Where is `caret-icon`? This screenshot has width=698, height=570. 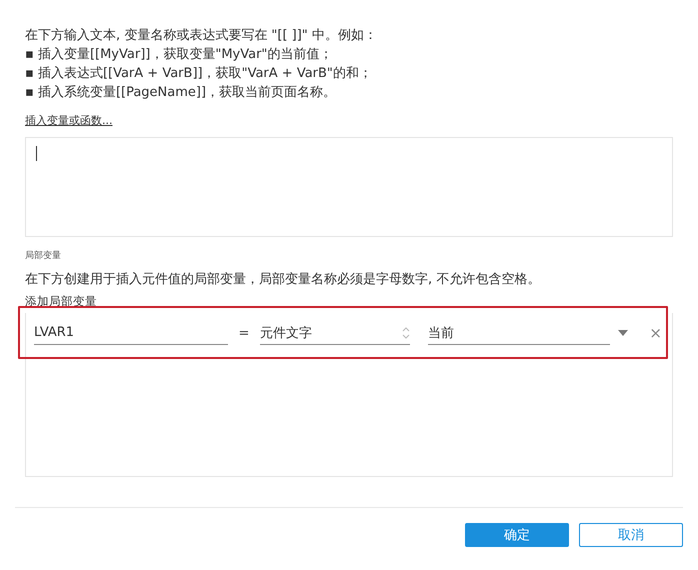 caret-icon is located at coordinates (623, 333).